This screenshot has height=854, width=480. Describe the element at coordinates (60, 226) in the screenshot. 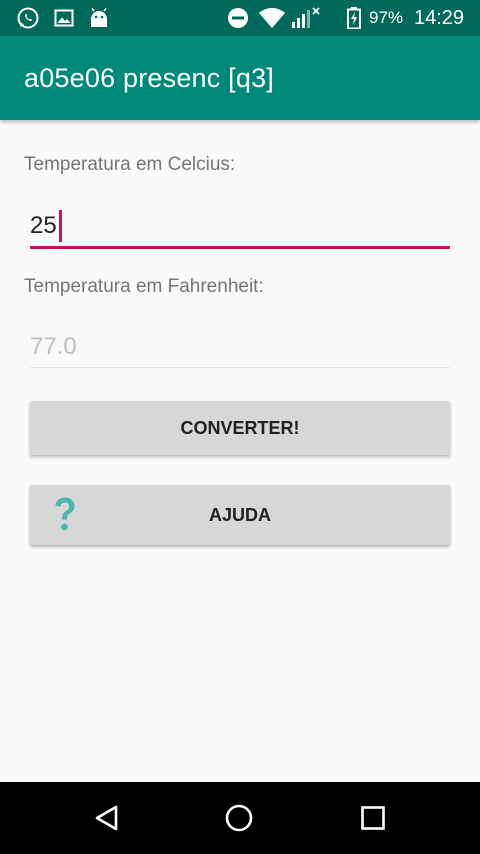

I see `text-cursor` at that location.